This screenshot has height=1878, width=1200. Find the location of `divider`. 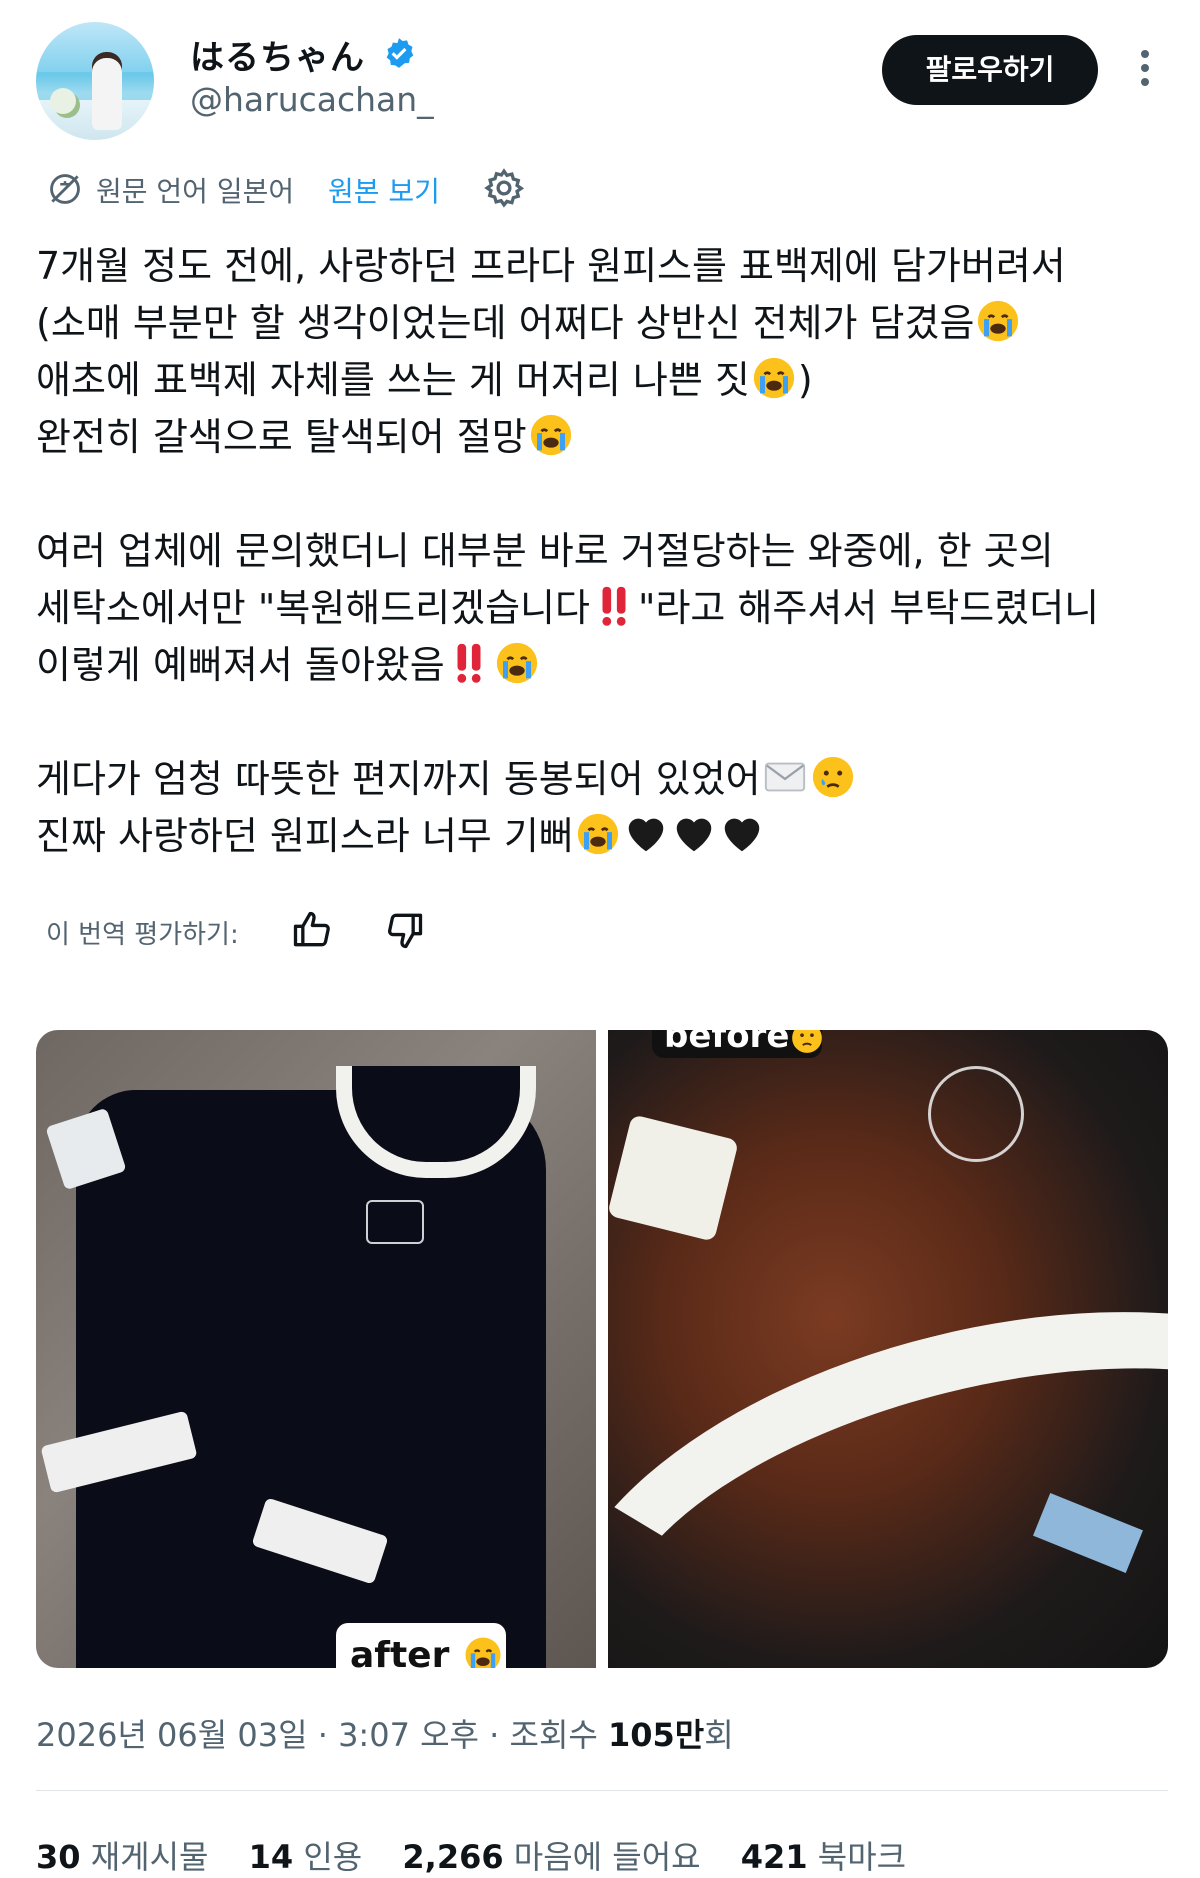

divider is located at coordinates (602, 1790).